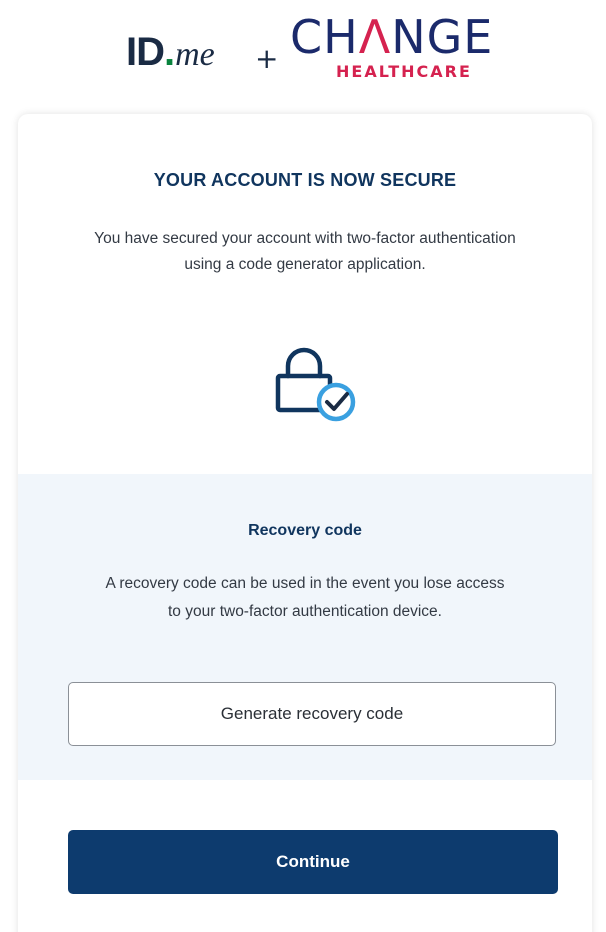 This screenshot has height=932, width=606. Describe the element at coordinates (145, 52) in the screenshot. I see `idme-logo-id: ID` at that location.